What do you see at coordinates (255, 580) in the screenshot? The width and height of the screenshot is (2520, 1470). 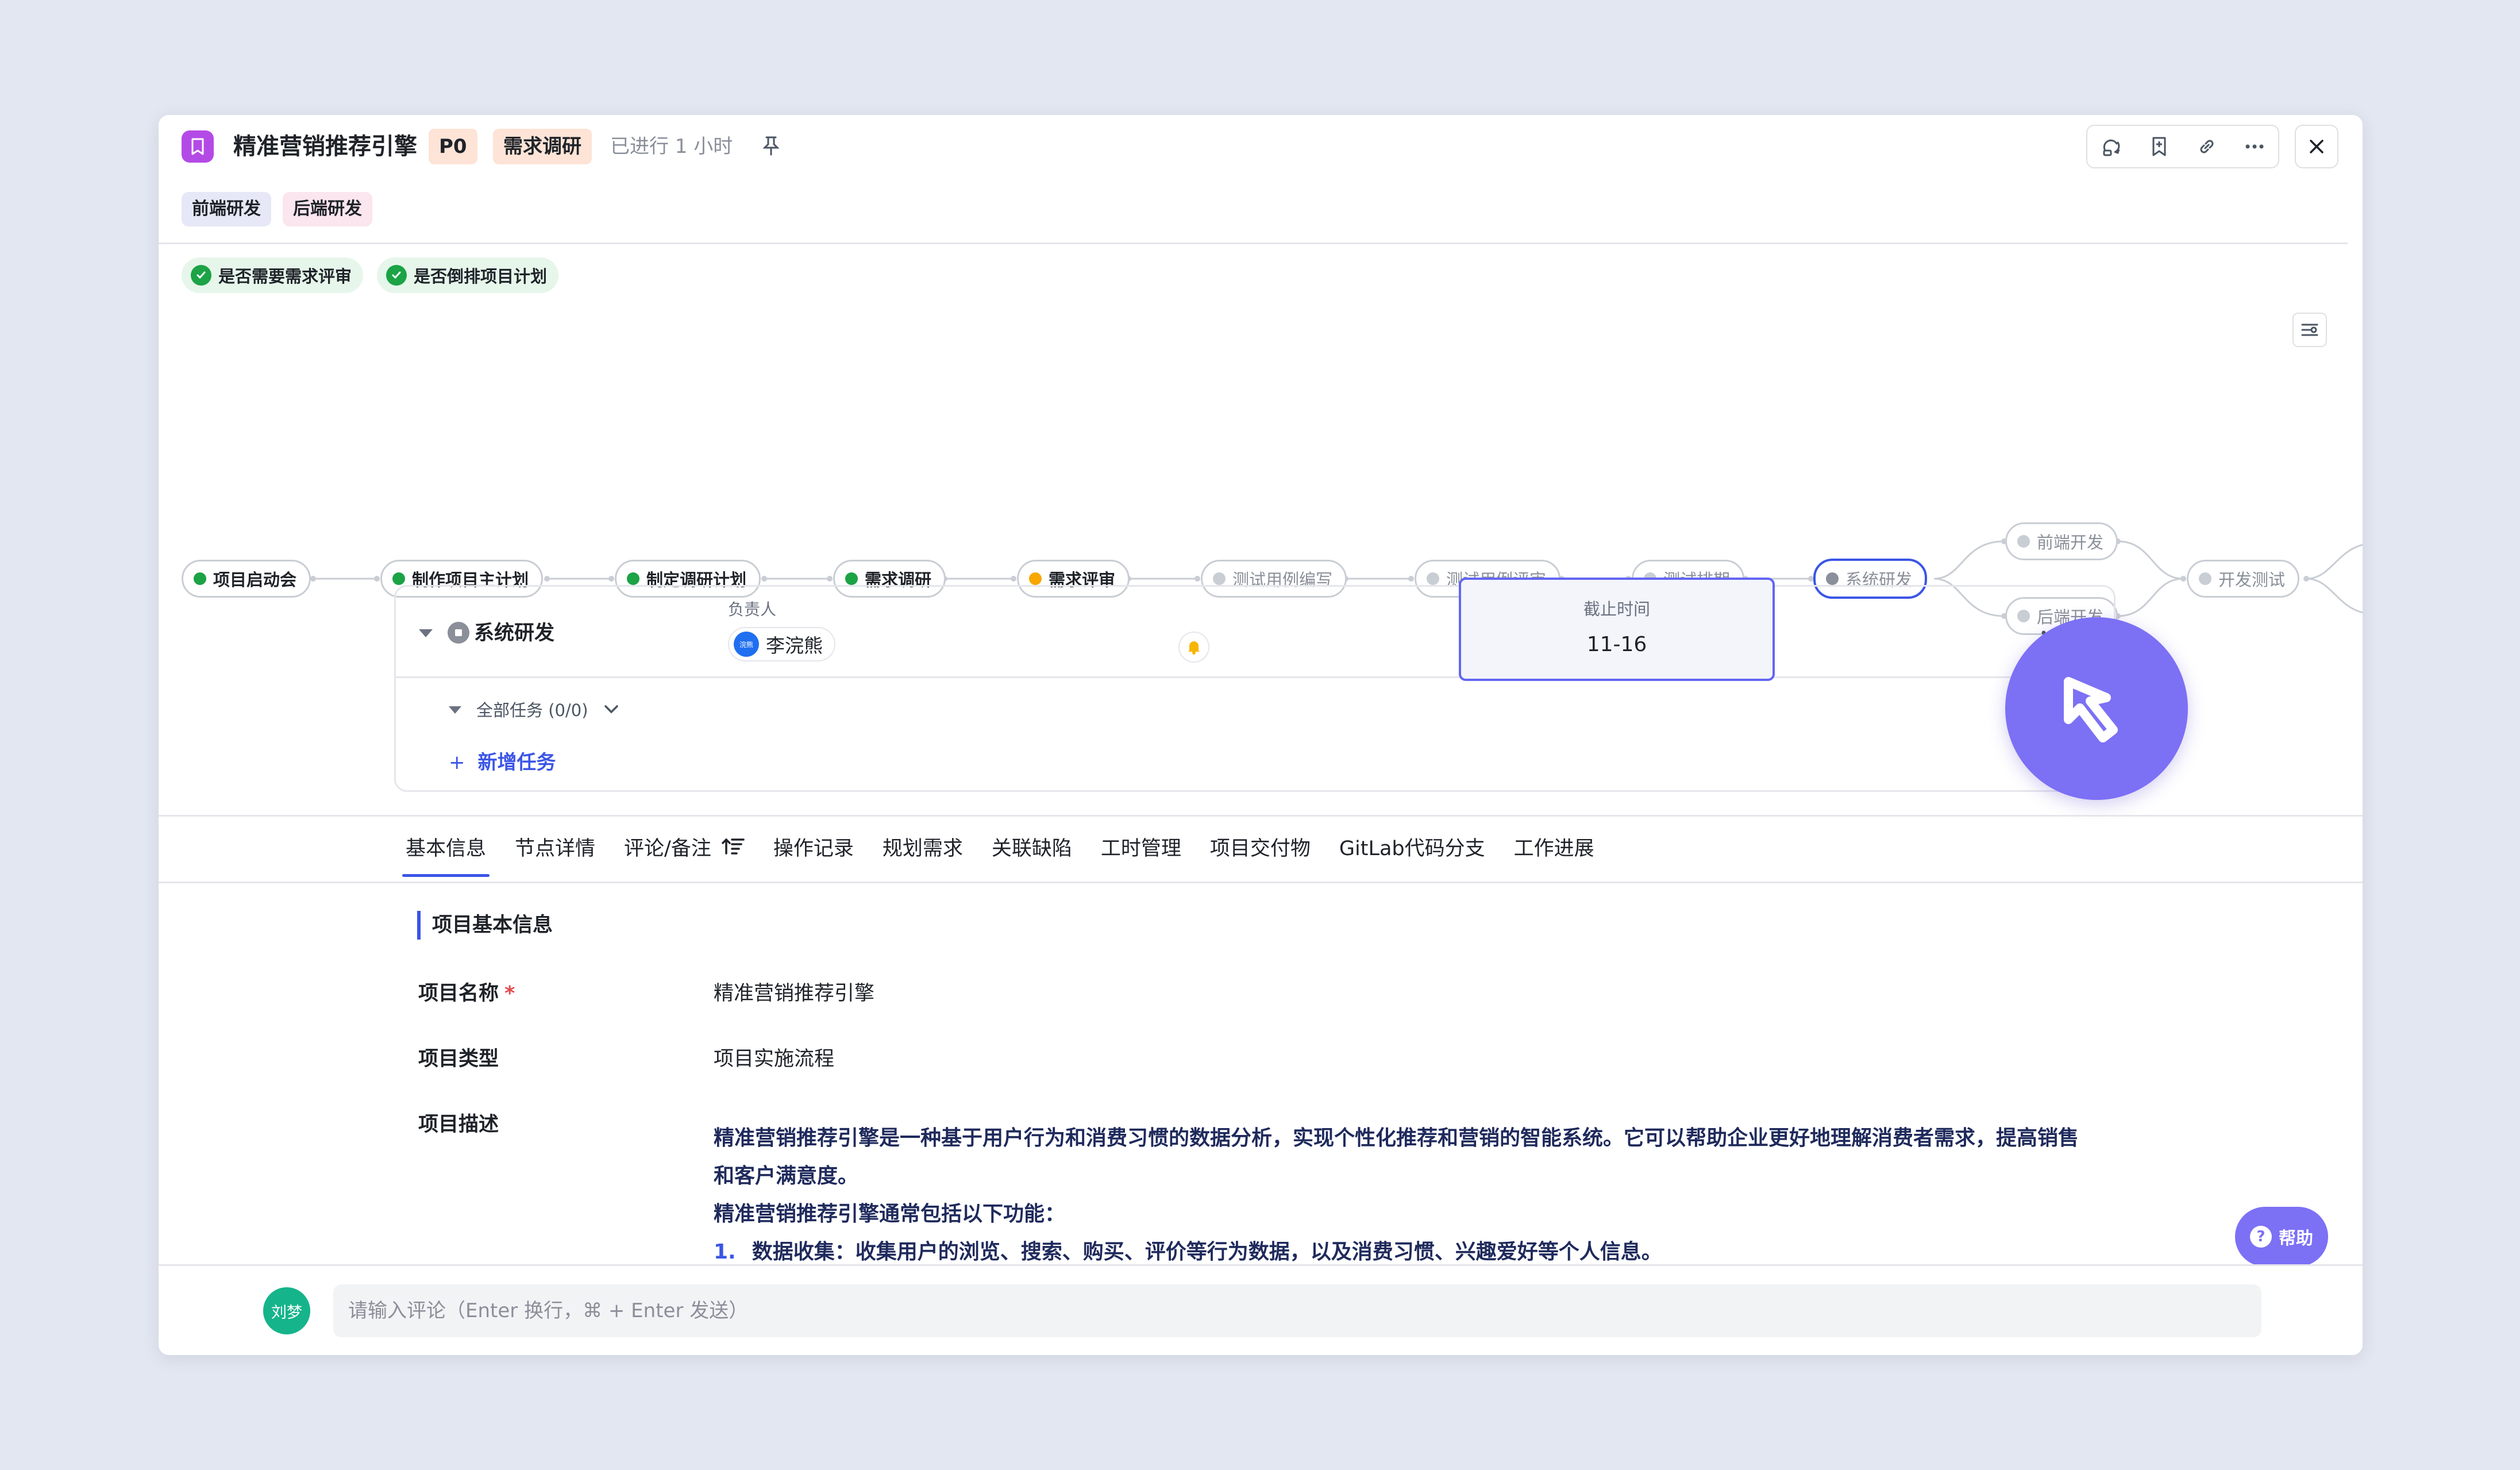 I see `node-label: 项目启动会` at bounding box center [255, 580].